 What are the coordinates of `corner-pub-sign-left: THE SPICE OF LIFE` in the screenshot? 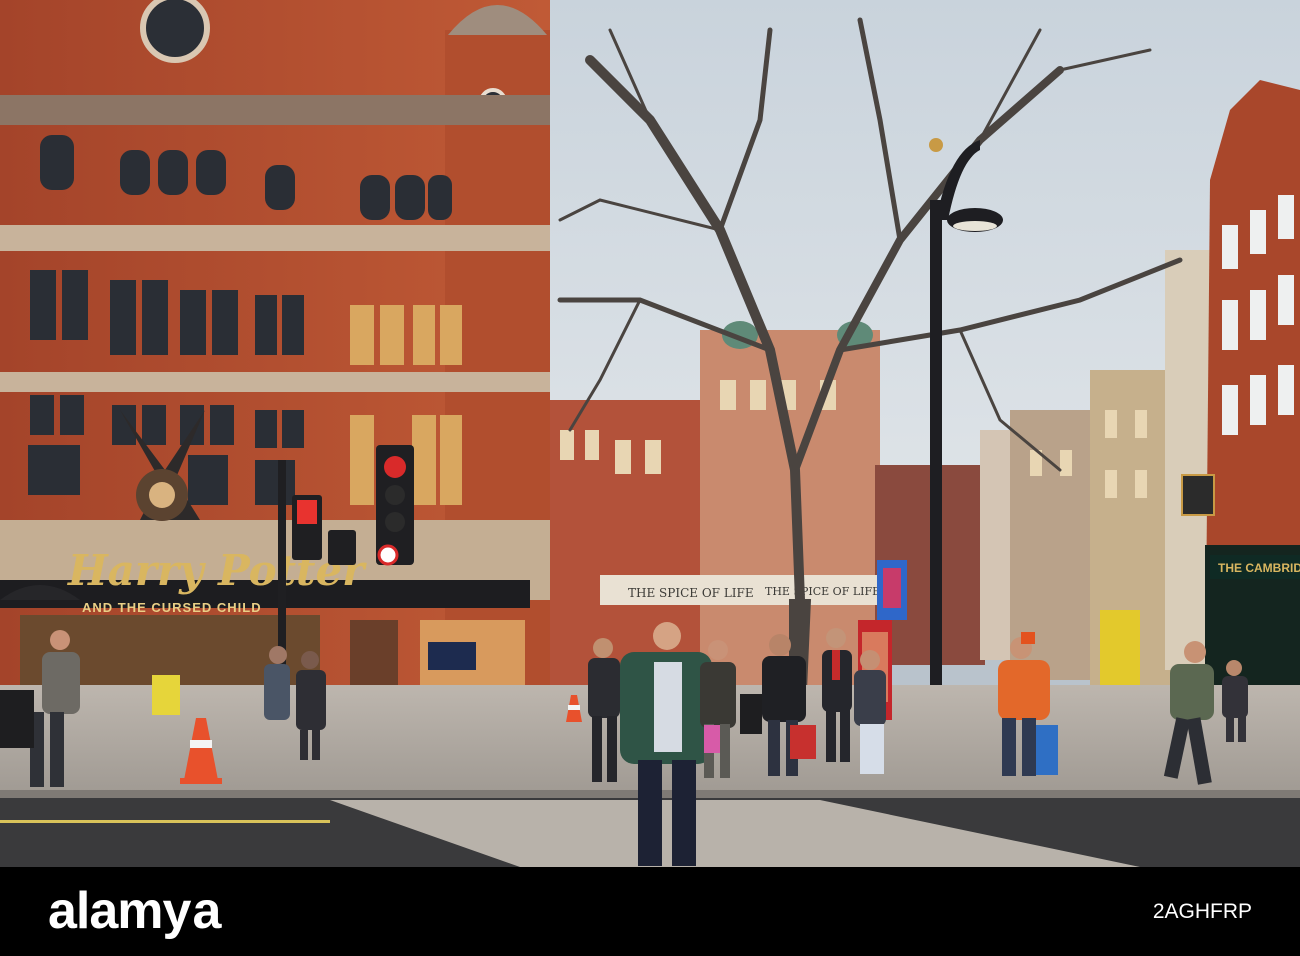 It's located at (691, 593).